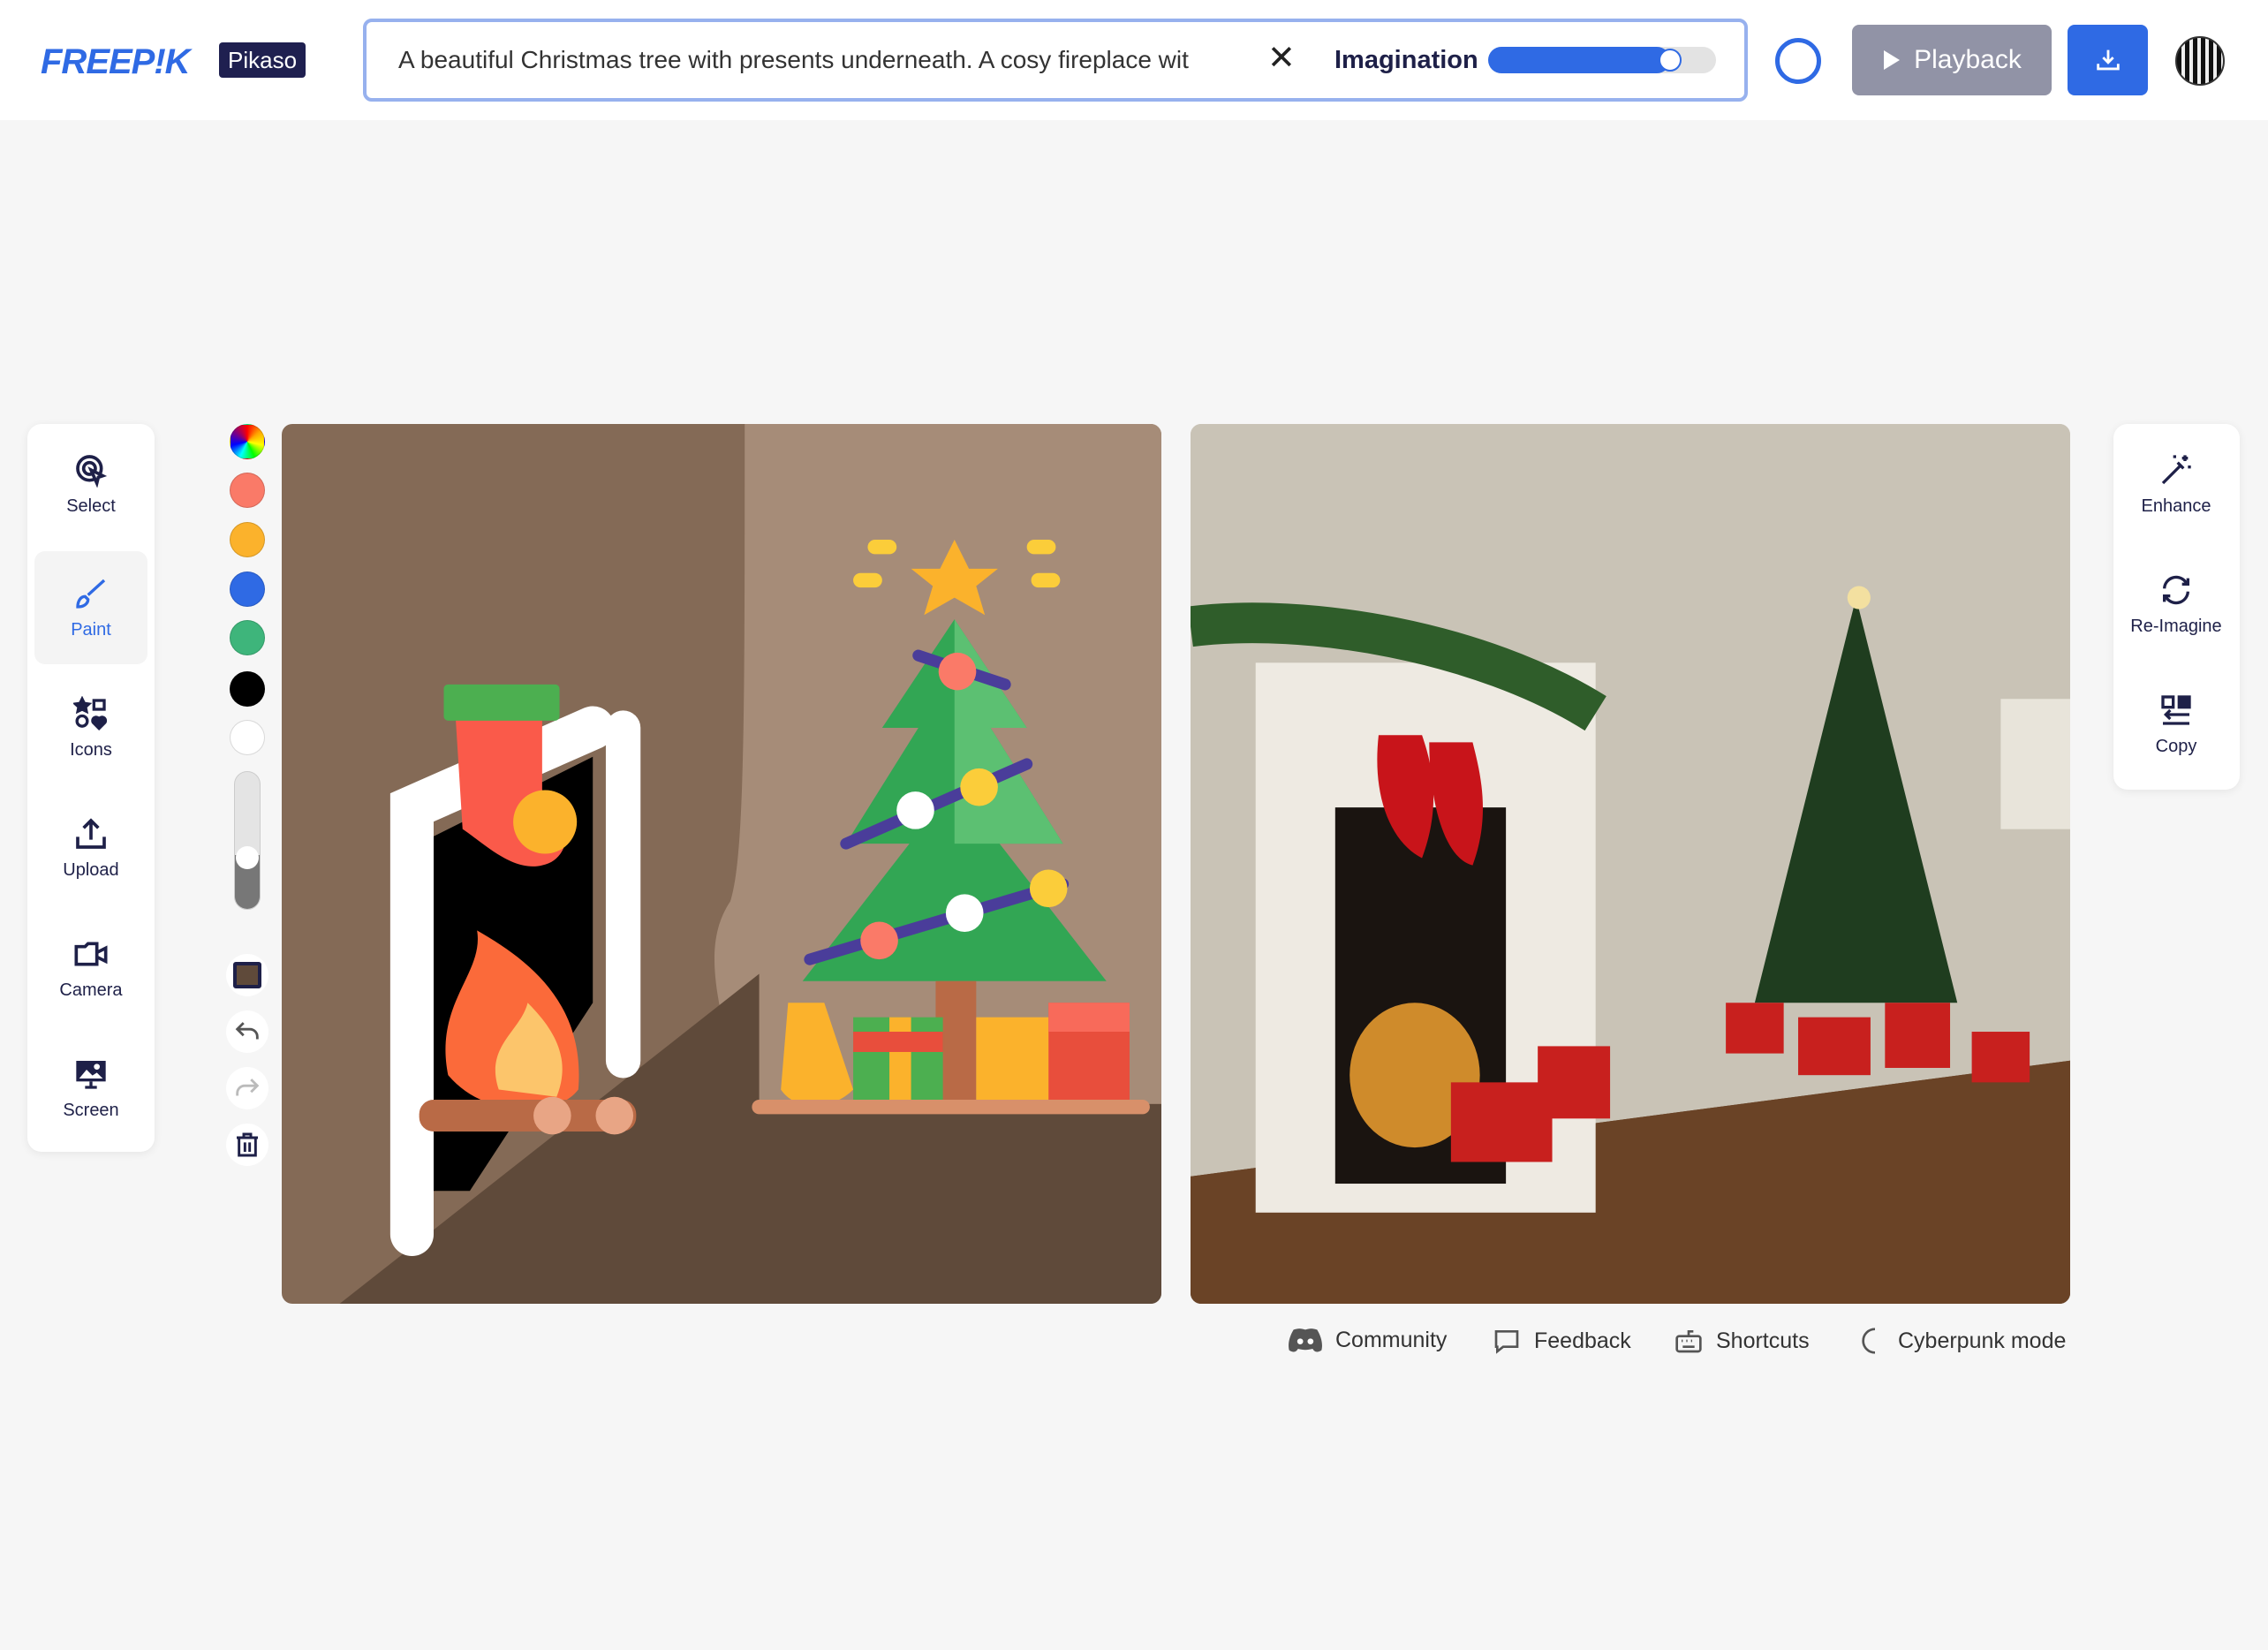 This screenshot has height=1650, width=2268. Describe the element at coordinates (1798, 61) in the screenshot. I see `status-ring-icon` at that location.